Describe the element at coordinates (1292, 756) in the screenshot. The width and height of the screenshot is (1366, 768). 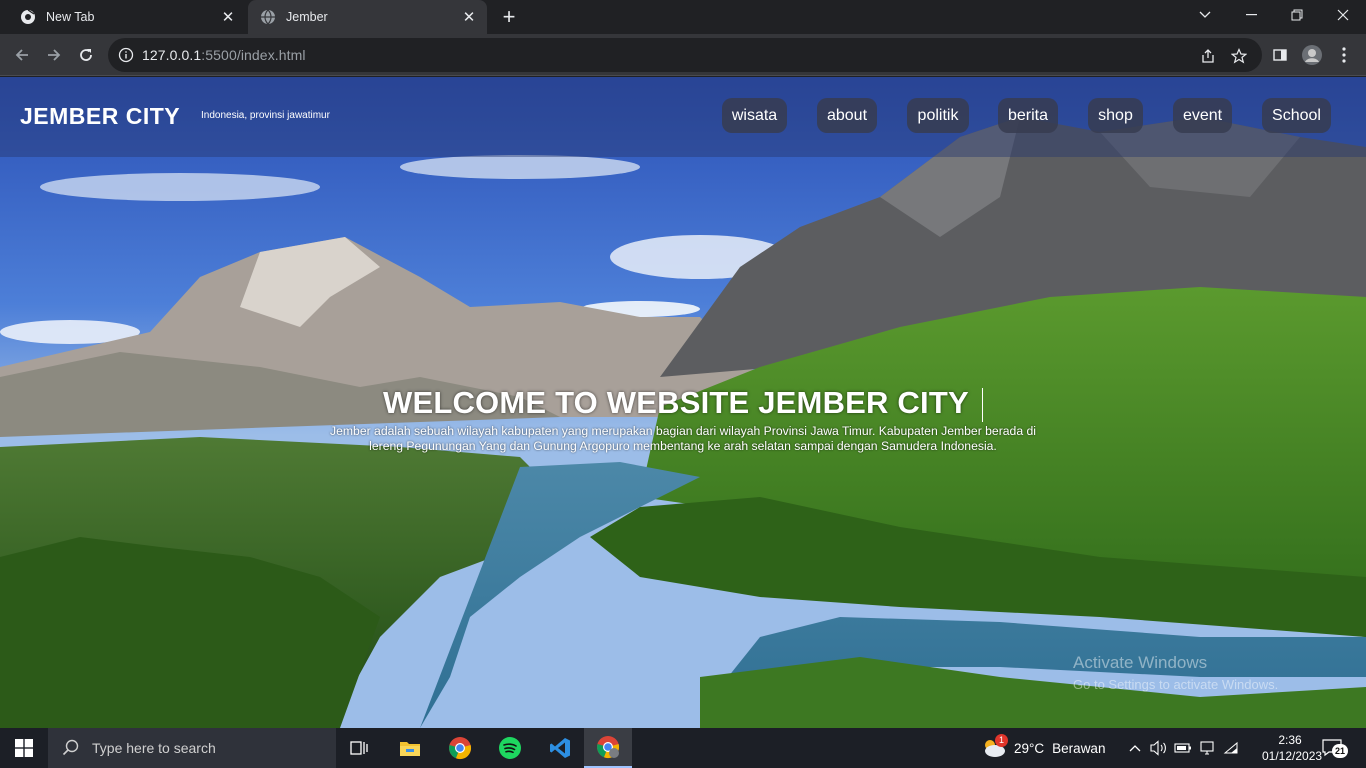
I see `clock-date: 01/12/2023` at that location.